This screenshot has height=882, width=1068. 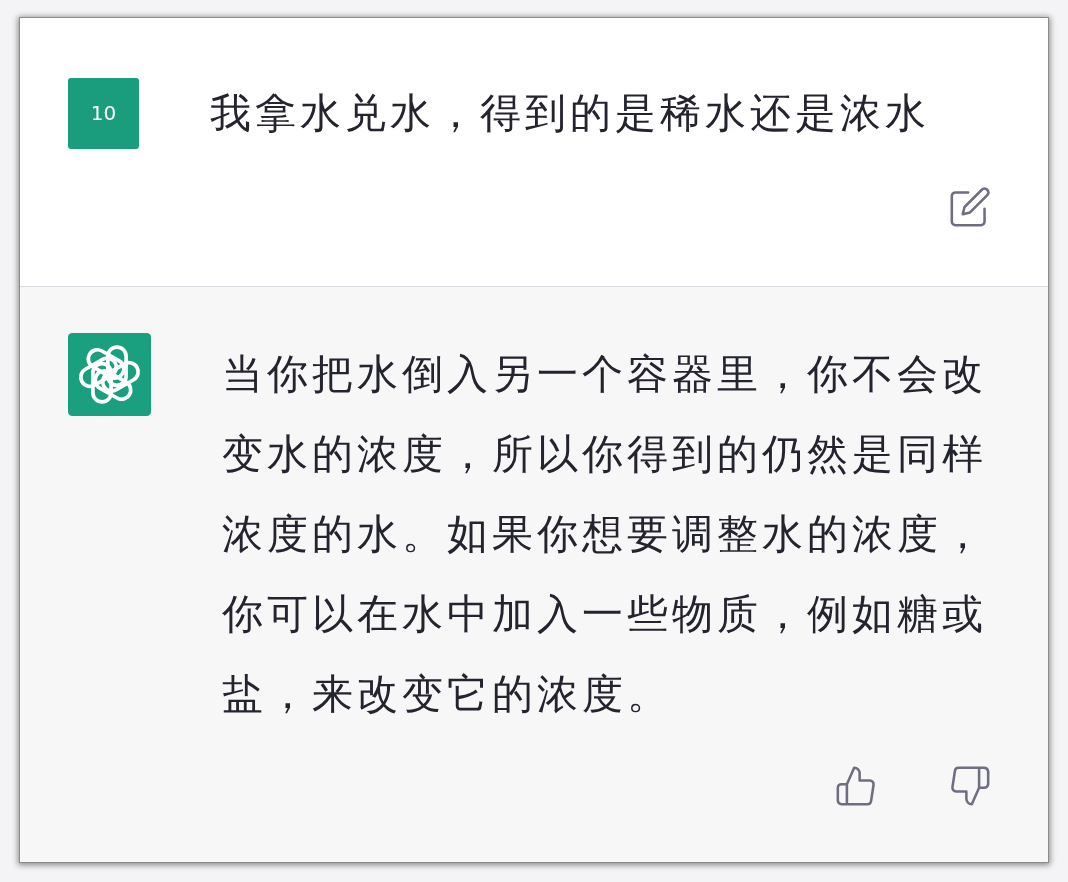 What do you see at coordinates (970, 786) in the screenshot?
I see `thumbs-down-icon` at bounding box center [970, 786].